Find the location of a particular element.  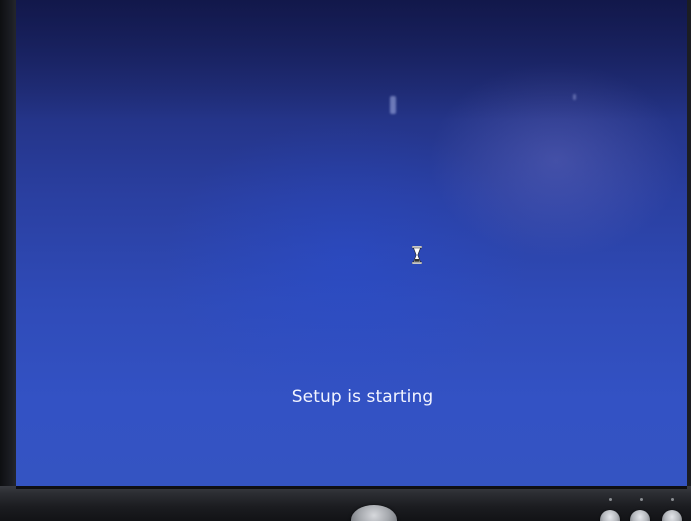

monitor-bezel-right is located at coordinates (689, 260).